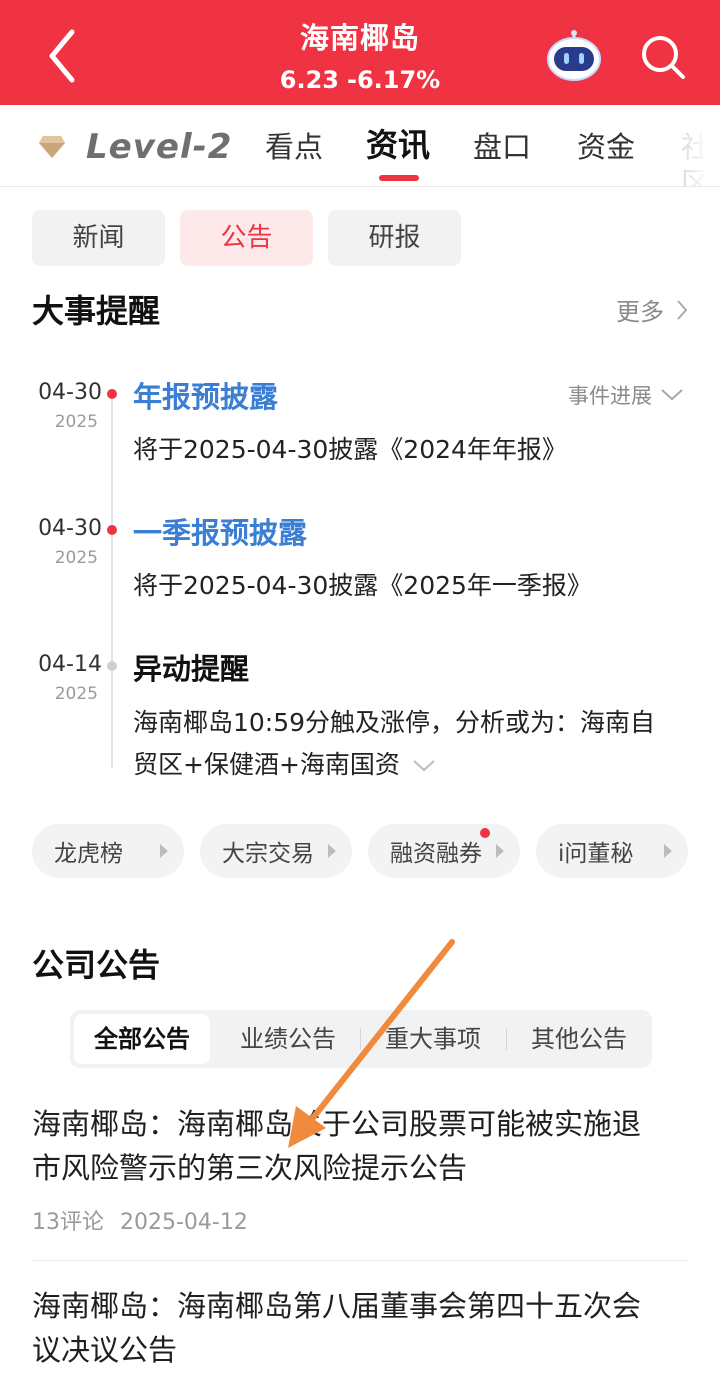 Image resolution: width=720 pixels, height=1391 pixels. What do you see at coordinates (433, 1039) in the screenshot?
I see `filter-major-events: 重大事项` at bounding box center [433, 1039].